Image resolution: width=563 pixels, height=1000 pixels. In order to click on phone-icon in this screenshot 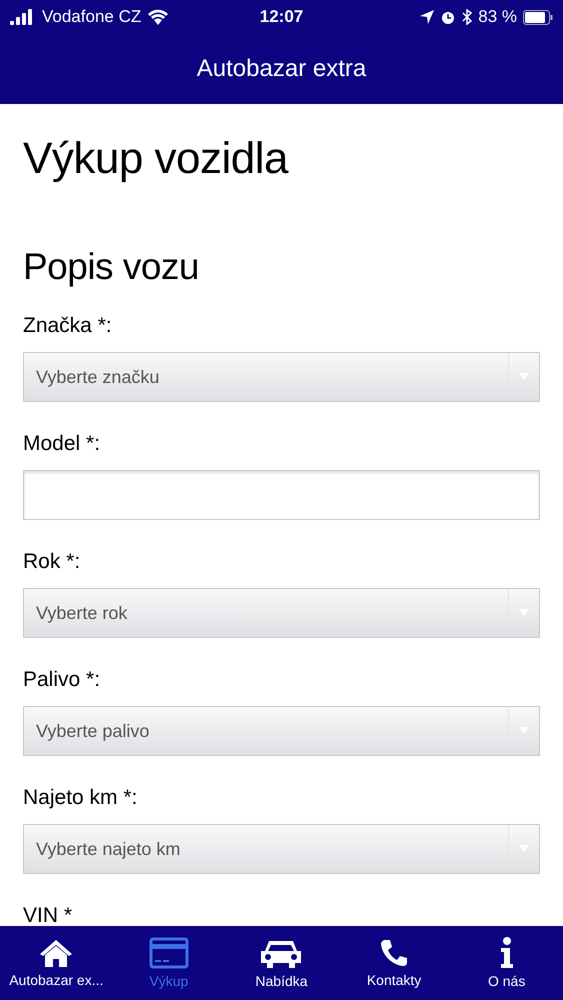, I will do `click(394, 953)`.